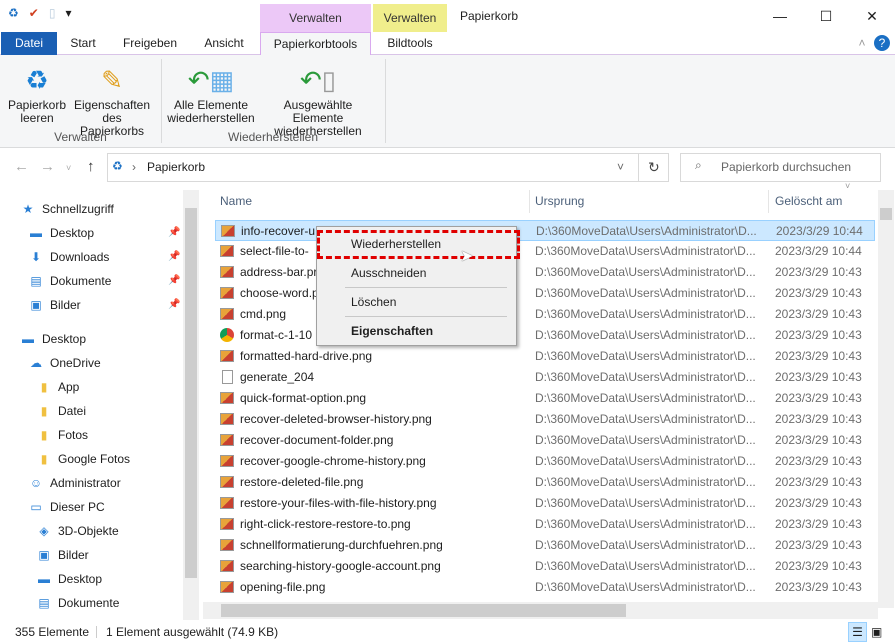 The width and height of the screenshot is (895, 644). I want to click on sidebar-item: ★ Schnellzugriff, so click(67, 209).